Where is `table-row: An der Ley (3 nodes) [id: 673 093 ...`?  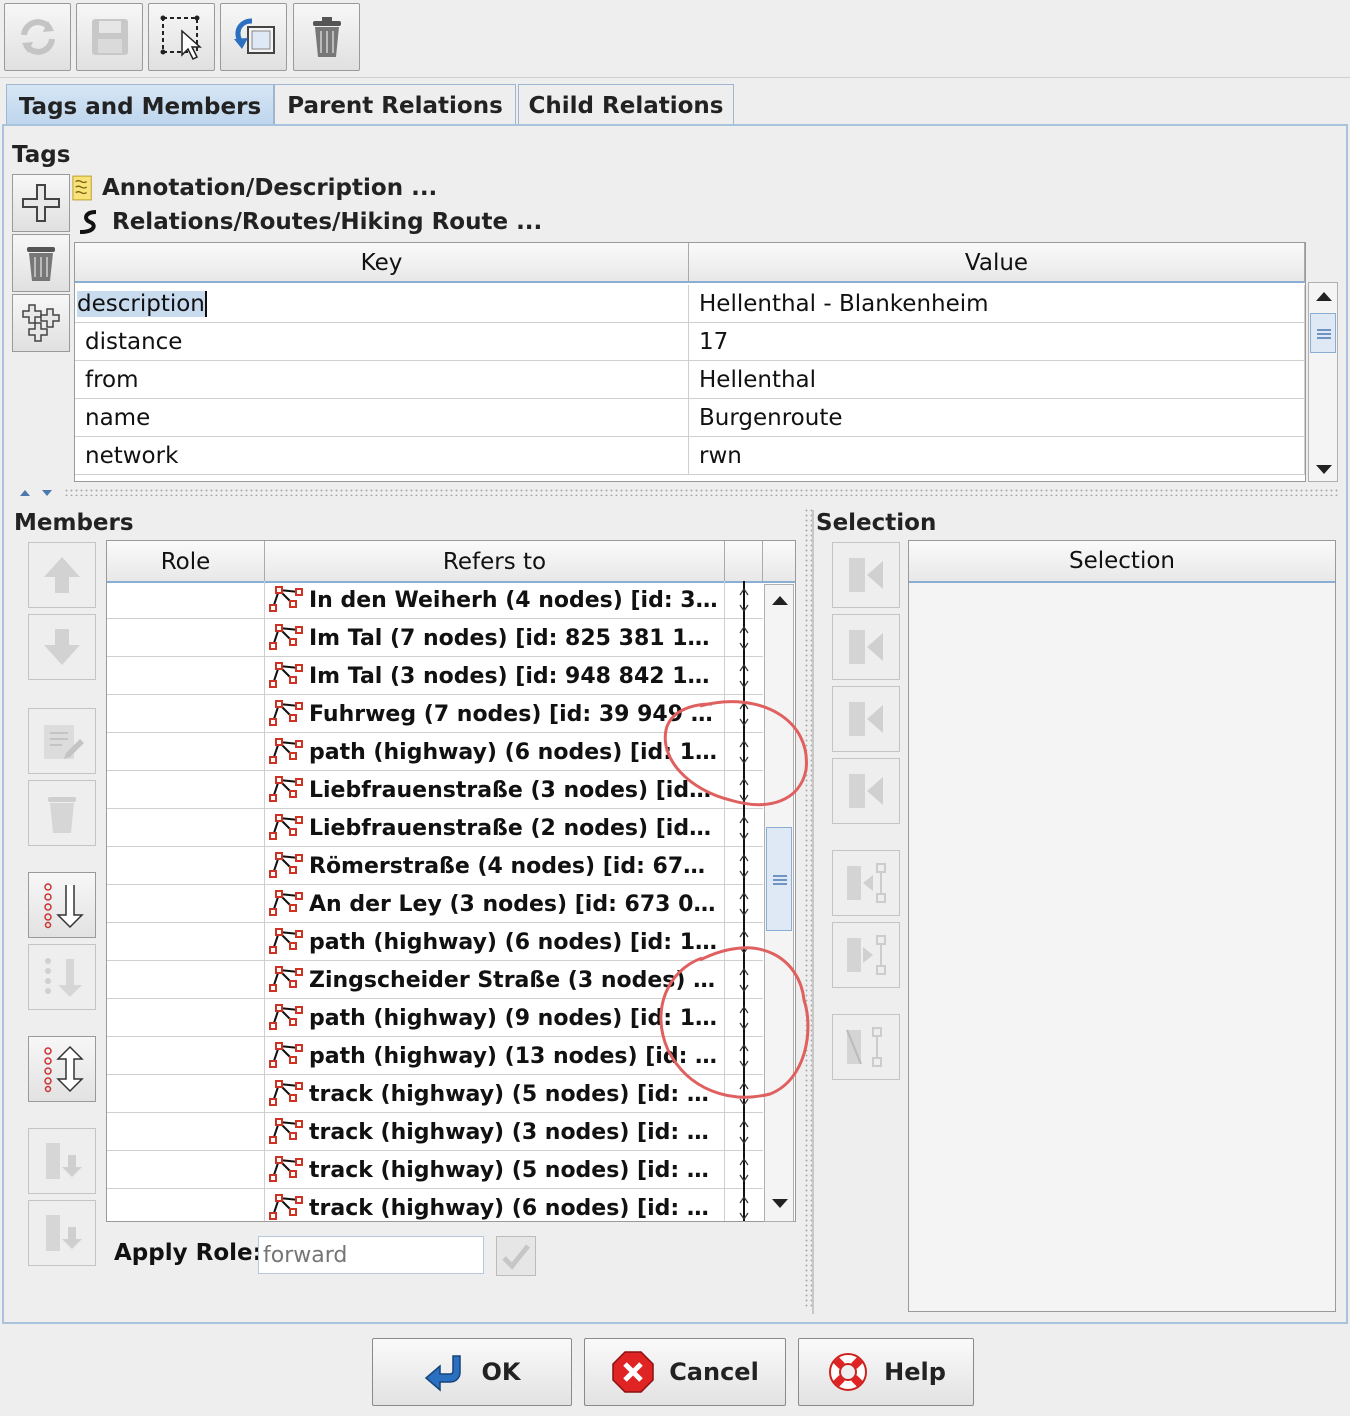
table-row: An der Ley (3 nodes) [id: 673 093 ... is located at coordinates (435, 904).